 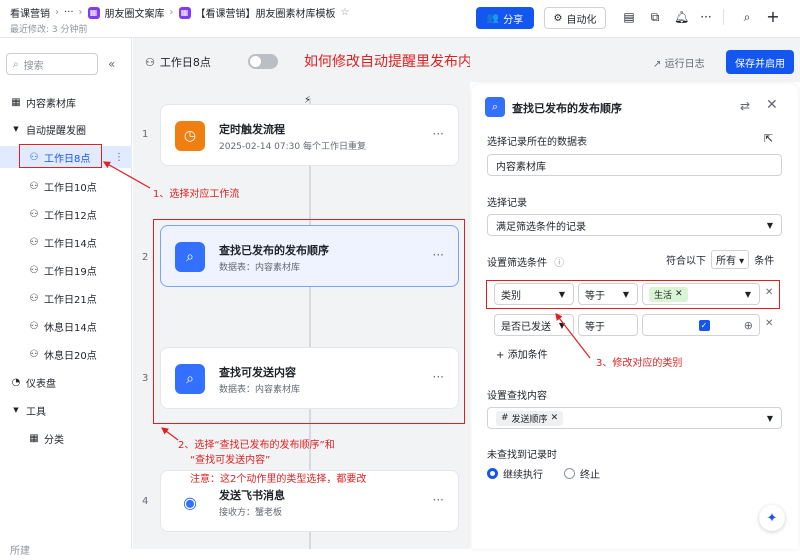 What do you see at coordinates (80, 12) in the screenshot?
I see `breadcrumb-sep: ›` at bounding box center [80, 12].